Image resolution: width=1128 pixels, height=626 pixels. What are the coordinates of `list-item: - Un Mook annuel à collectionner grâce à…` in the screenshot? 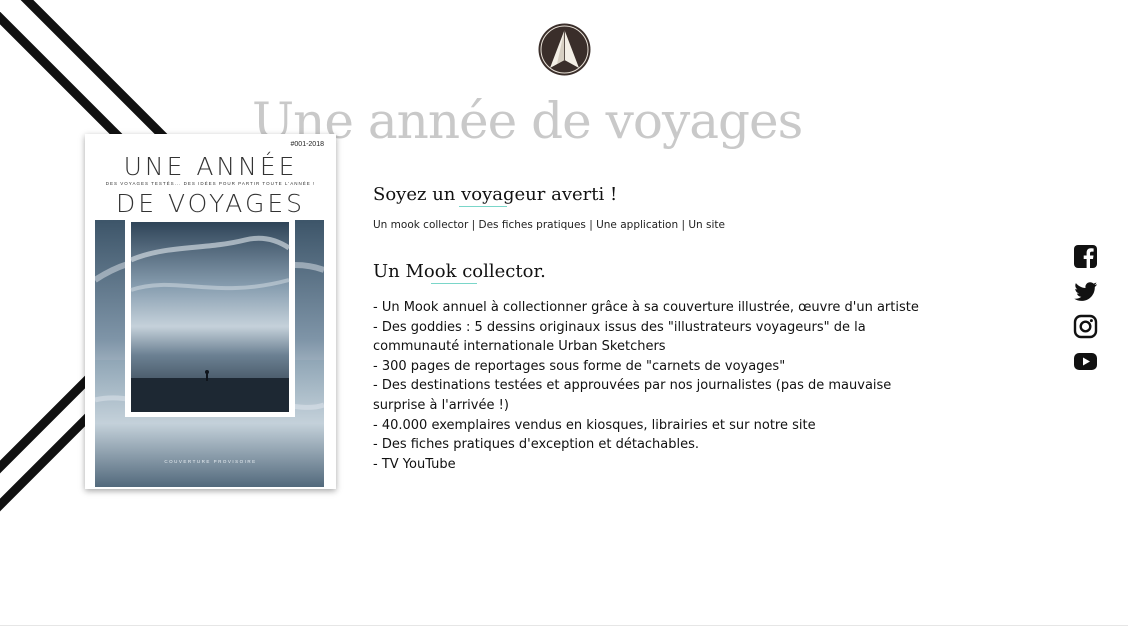 It's located at (646, 307).